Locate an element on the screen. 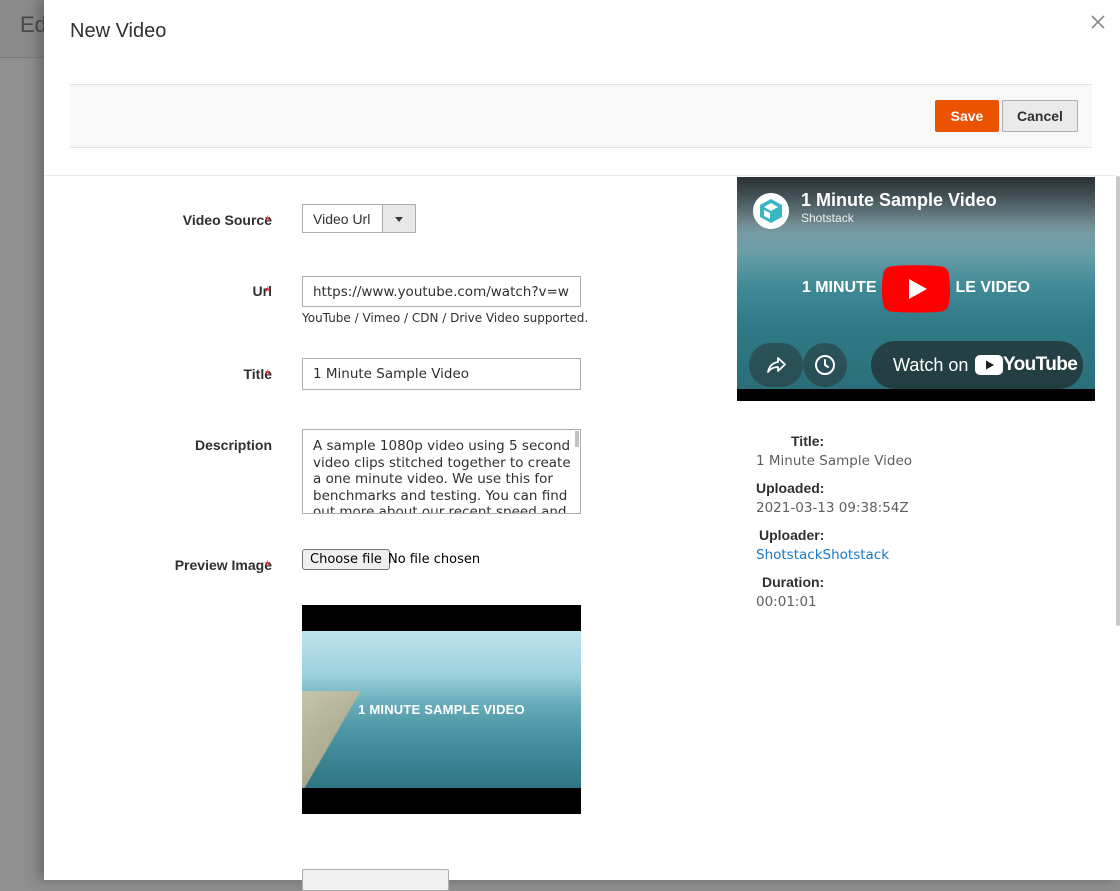 This screenshot has height=891, width=1120. thumbnail-caption: 1 MINUTE SAMPLE VIDEO is located at coordinates (441, 709).